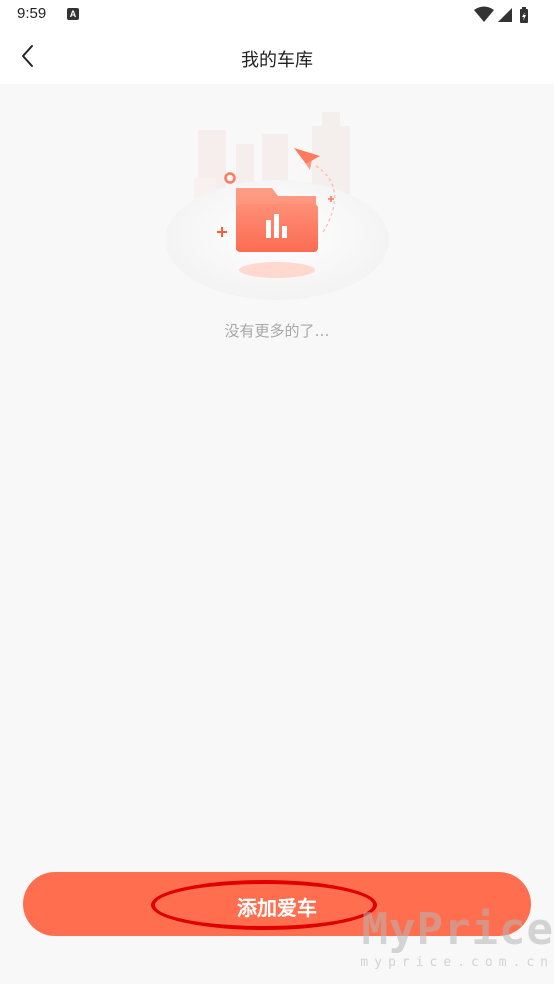  I want to click on empty-folder-illustration, so click(277, 208).